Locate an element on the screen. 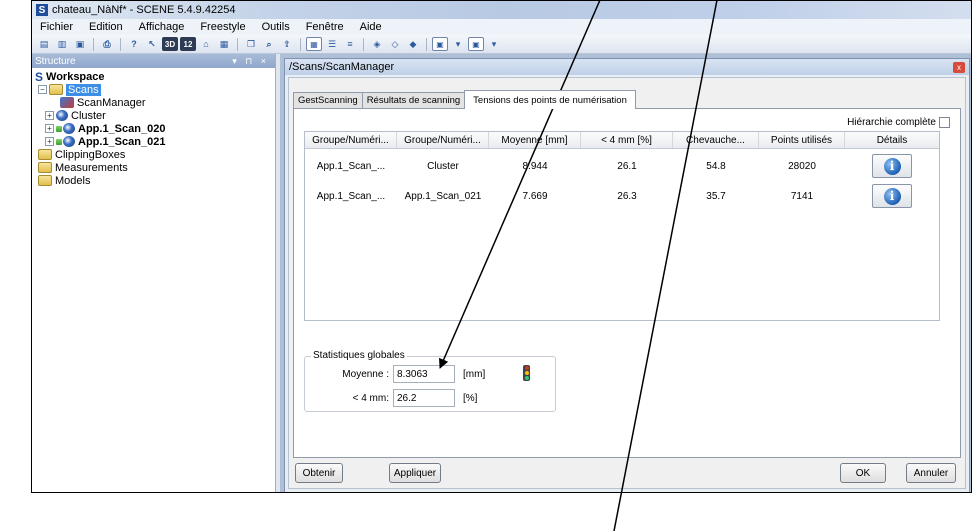  lt4-row: < 4 mm: 26.2 [%] is located at coordinates (397, 398).